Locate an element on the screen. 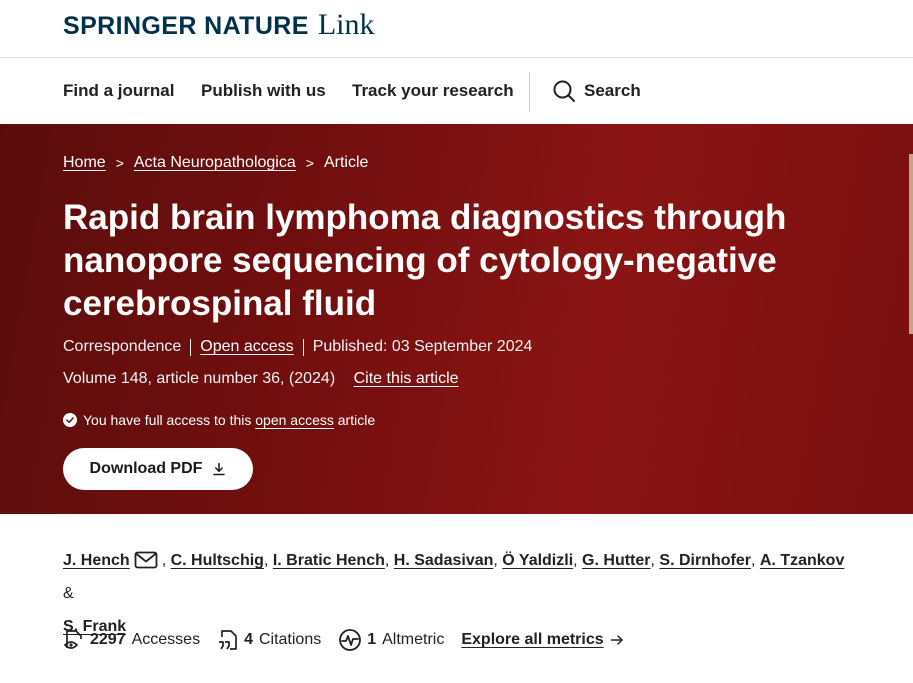  author-link: Ö Yaldizli is located at coordinates (537, 560).